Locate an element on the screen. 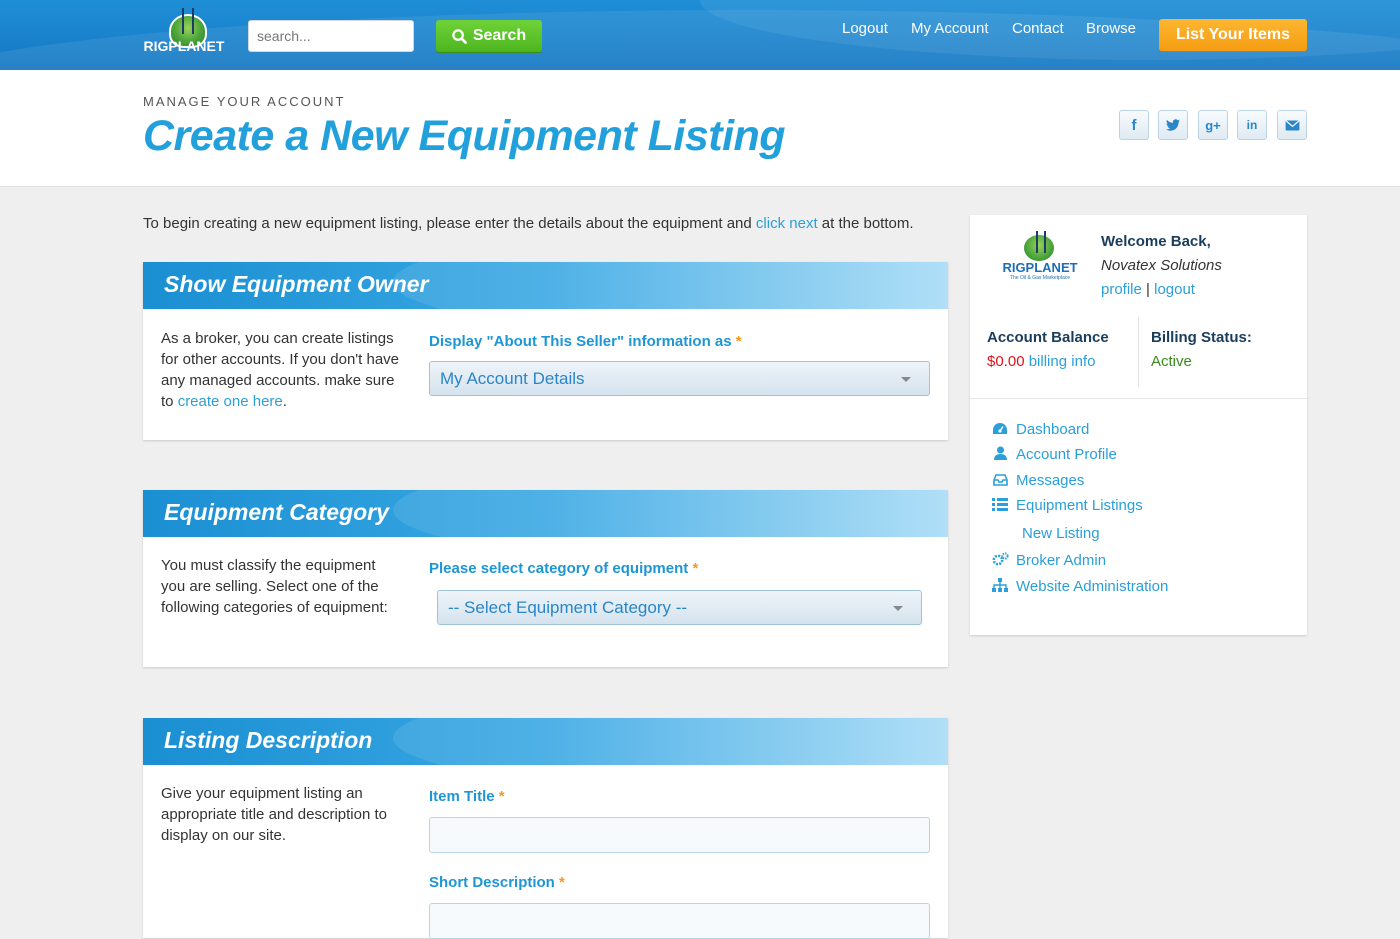 The height and width of the screenshot is (939, 1400). sidebar-item-label: Website Administration is located at coordinates (1092, 586).